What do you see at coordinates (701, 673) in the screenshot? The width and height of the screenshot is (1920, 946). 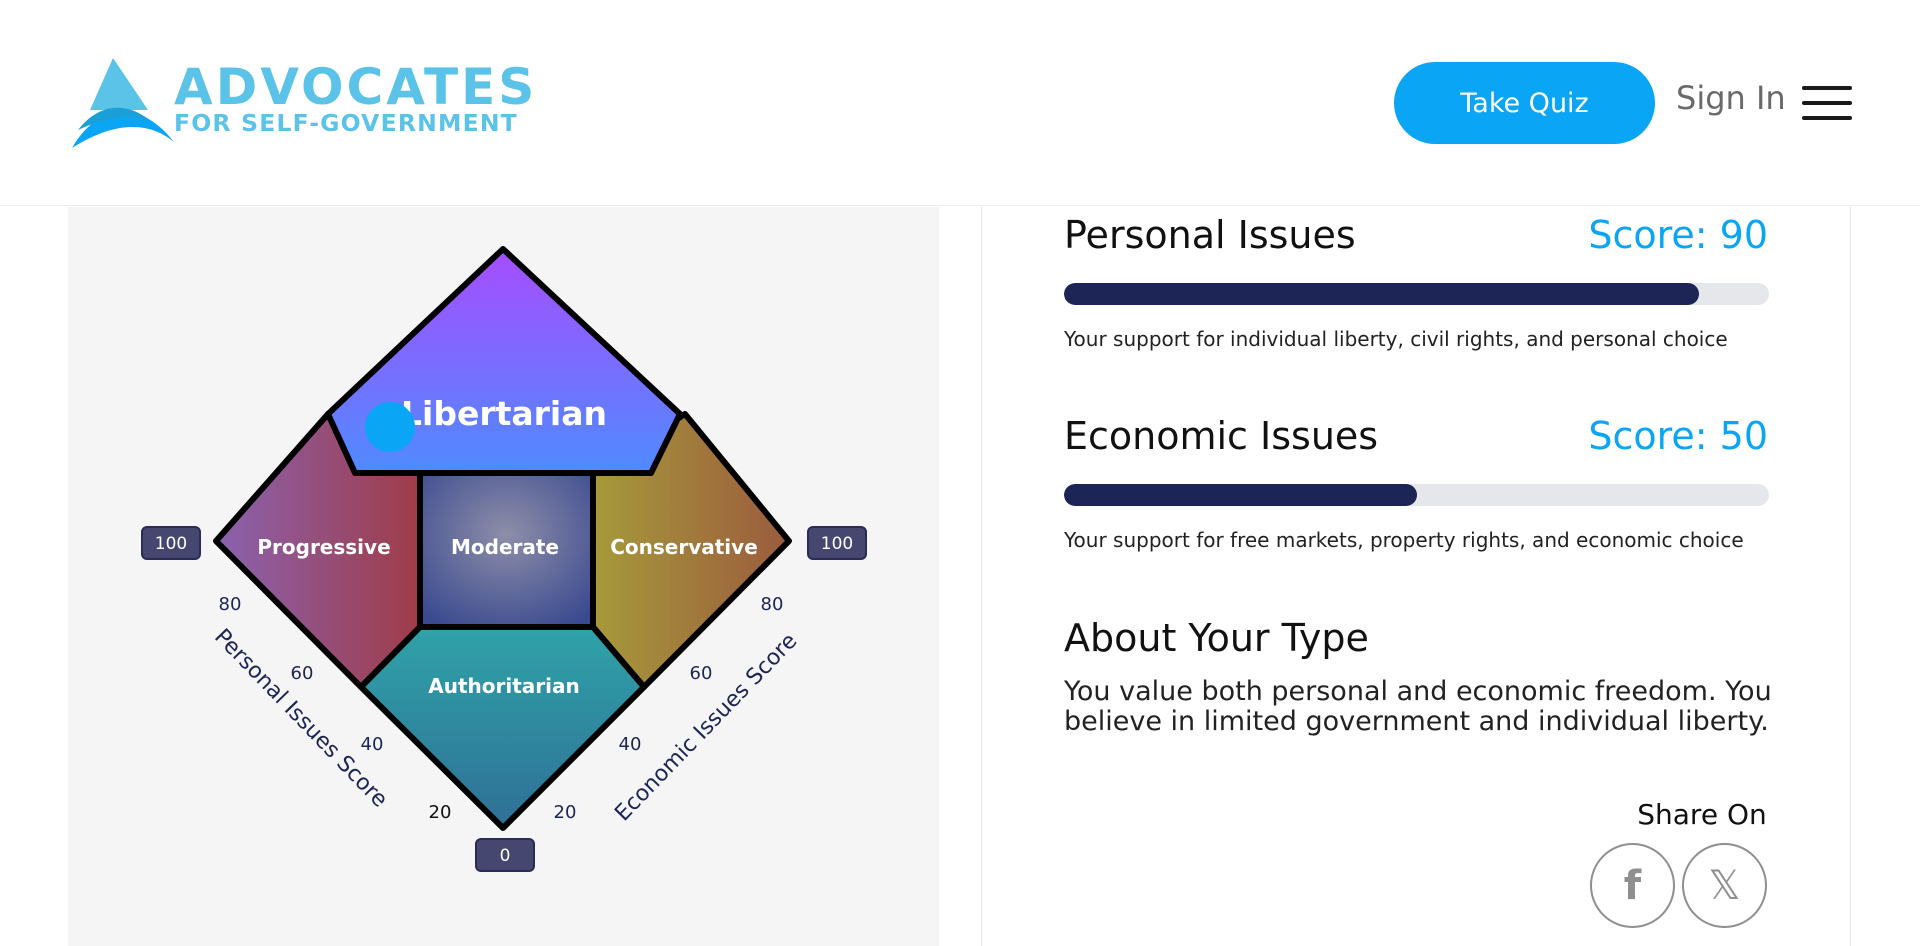 I see `right-tick-60: 60` at bounding box center [701, 673].